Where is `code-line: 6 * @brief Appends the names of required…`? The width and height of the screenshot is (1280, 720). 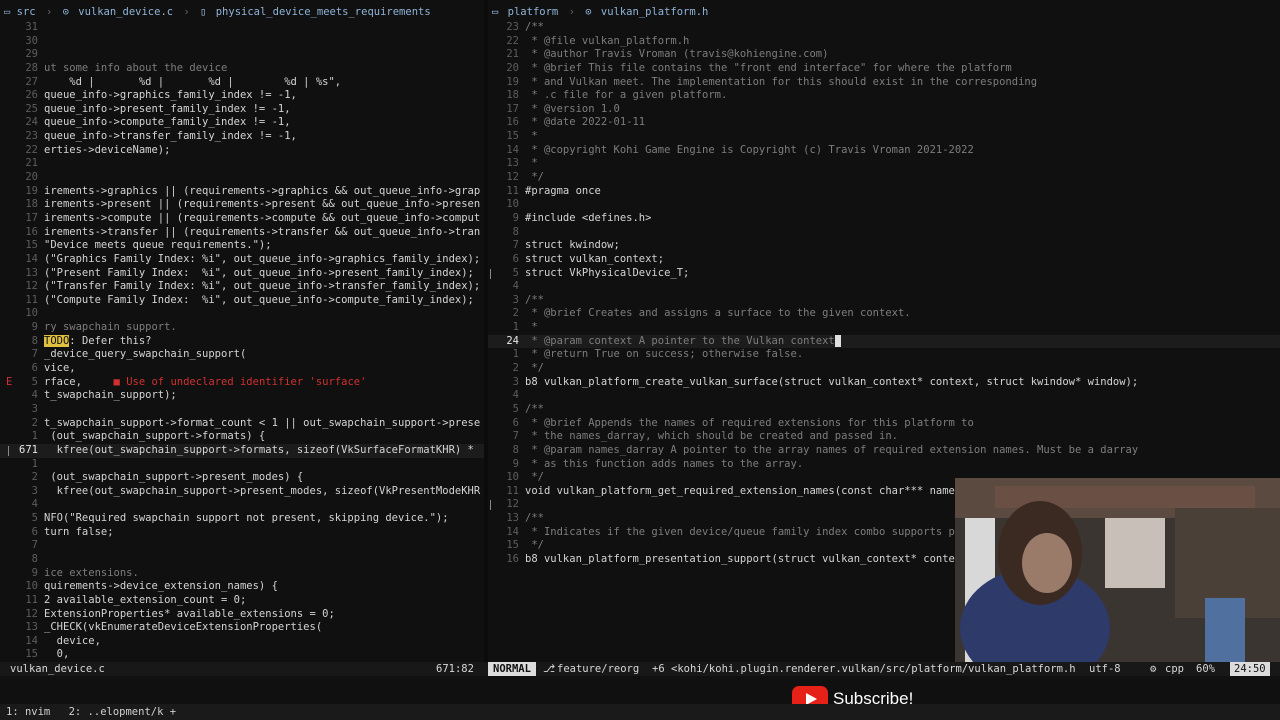
code-line: 6 * @brief Appends the names of required… is located at coordinates (884, 424).